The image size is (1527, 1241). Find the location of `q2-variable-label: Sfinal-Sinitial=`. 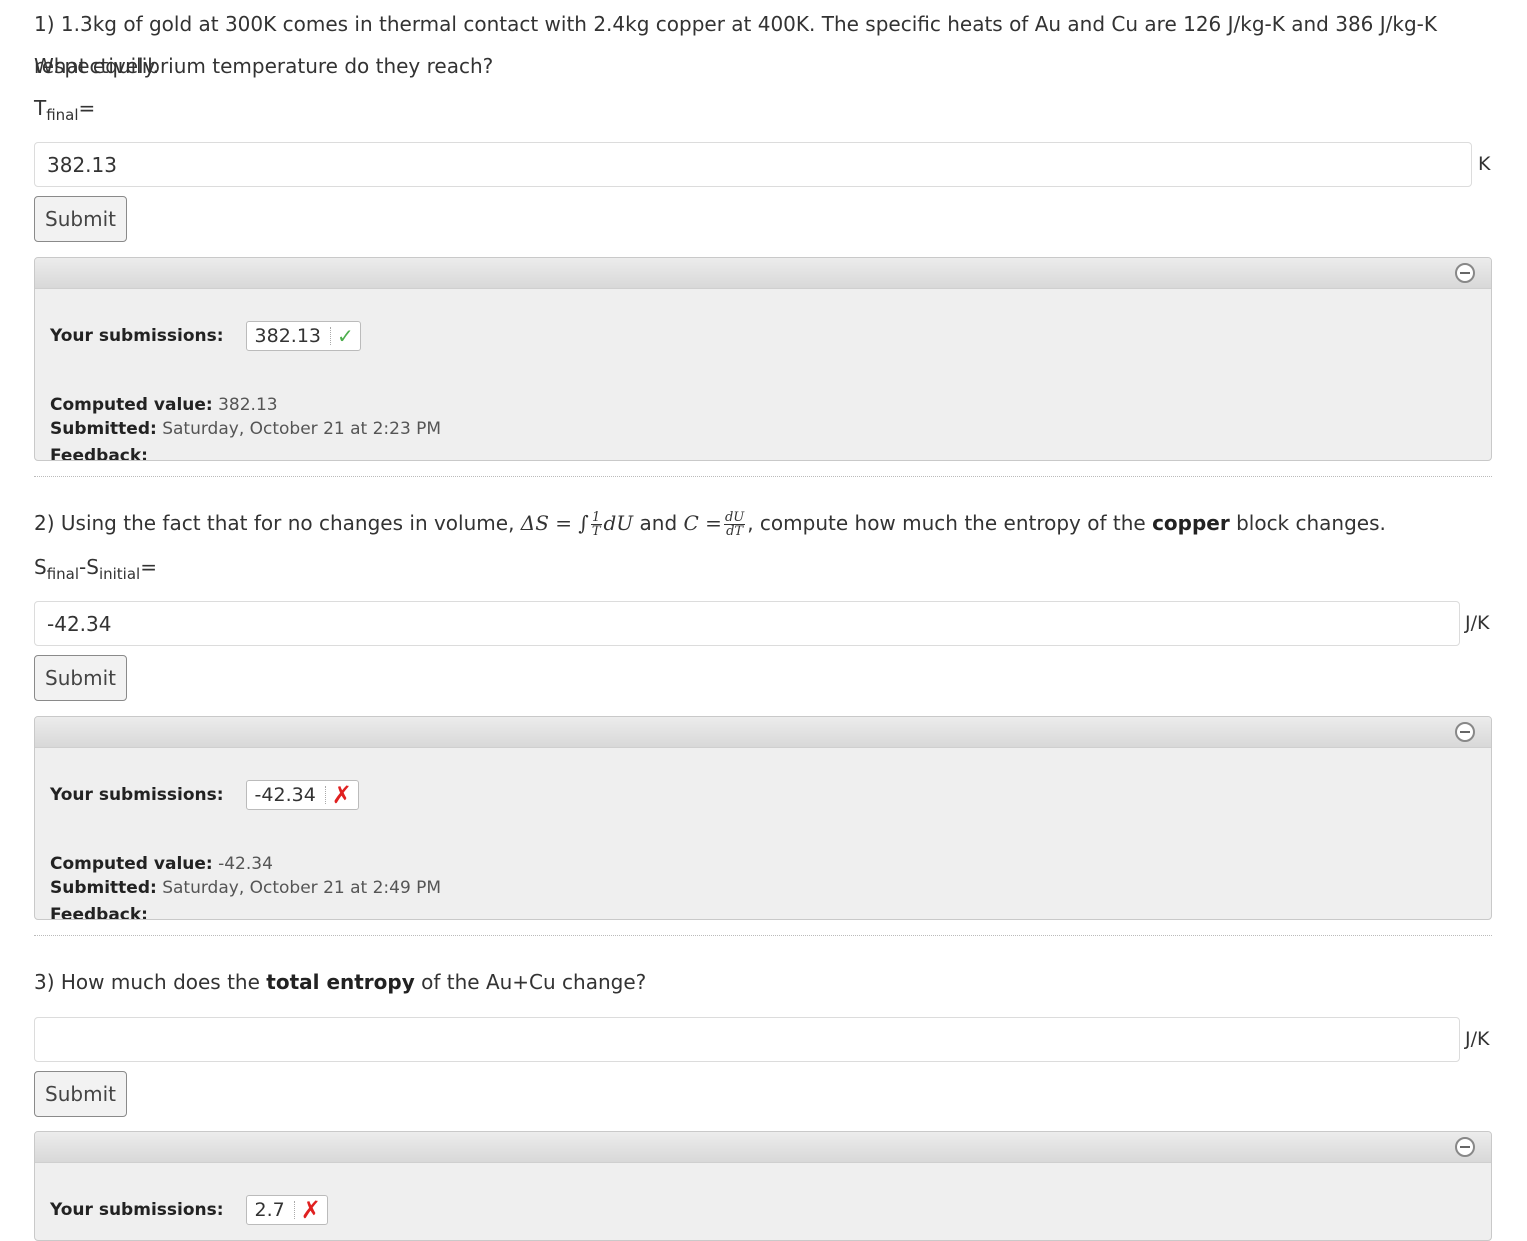

q2-variable-label: Sfinal-Sinitial= is located at coordinates (95, 569).